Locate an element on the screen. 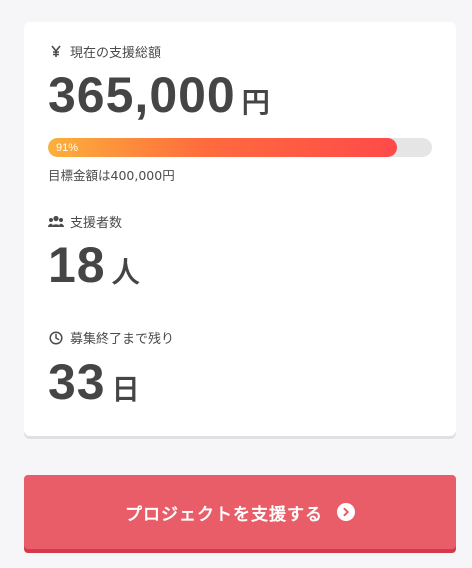 This screenshot has width=472, height=568. funding-amount-unit: 円 is located at coordinates (255, 102).